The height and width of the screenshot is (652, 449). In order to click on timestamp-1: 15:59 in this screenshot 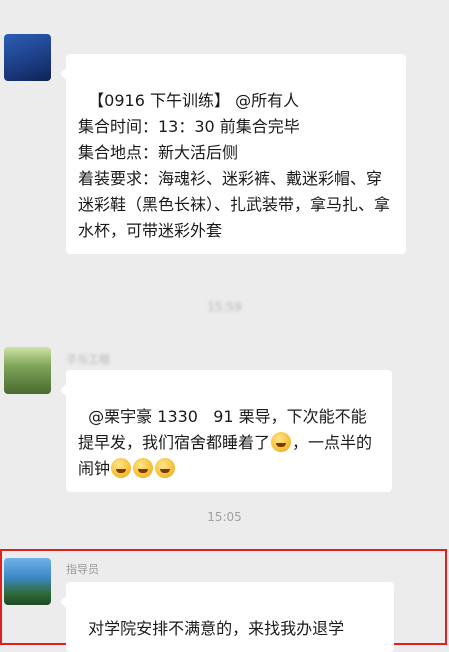, I will do `click(224, 307)`.